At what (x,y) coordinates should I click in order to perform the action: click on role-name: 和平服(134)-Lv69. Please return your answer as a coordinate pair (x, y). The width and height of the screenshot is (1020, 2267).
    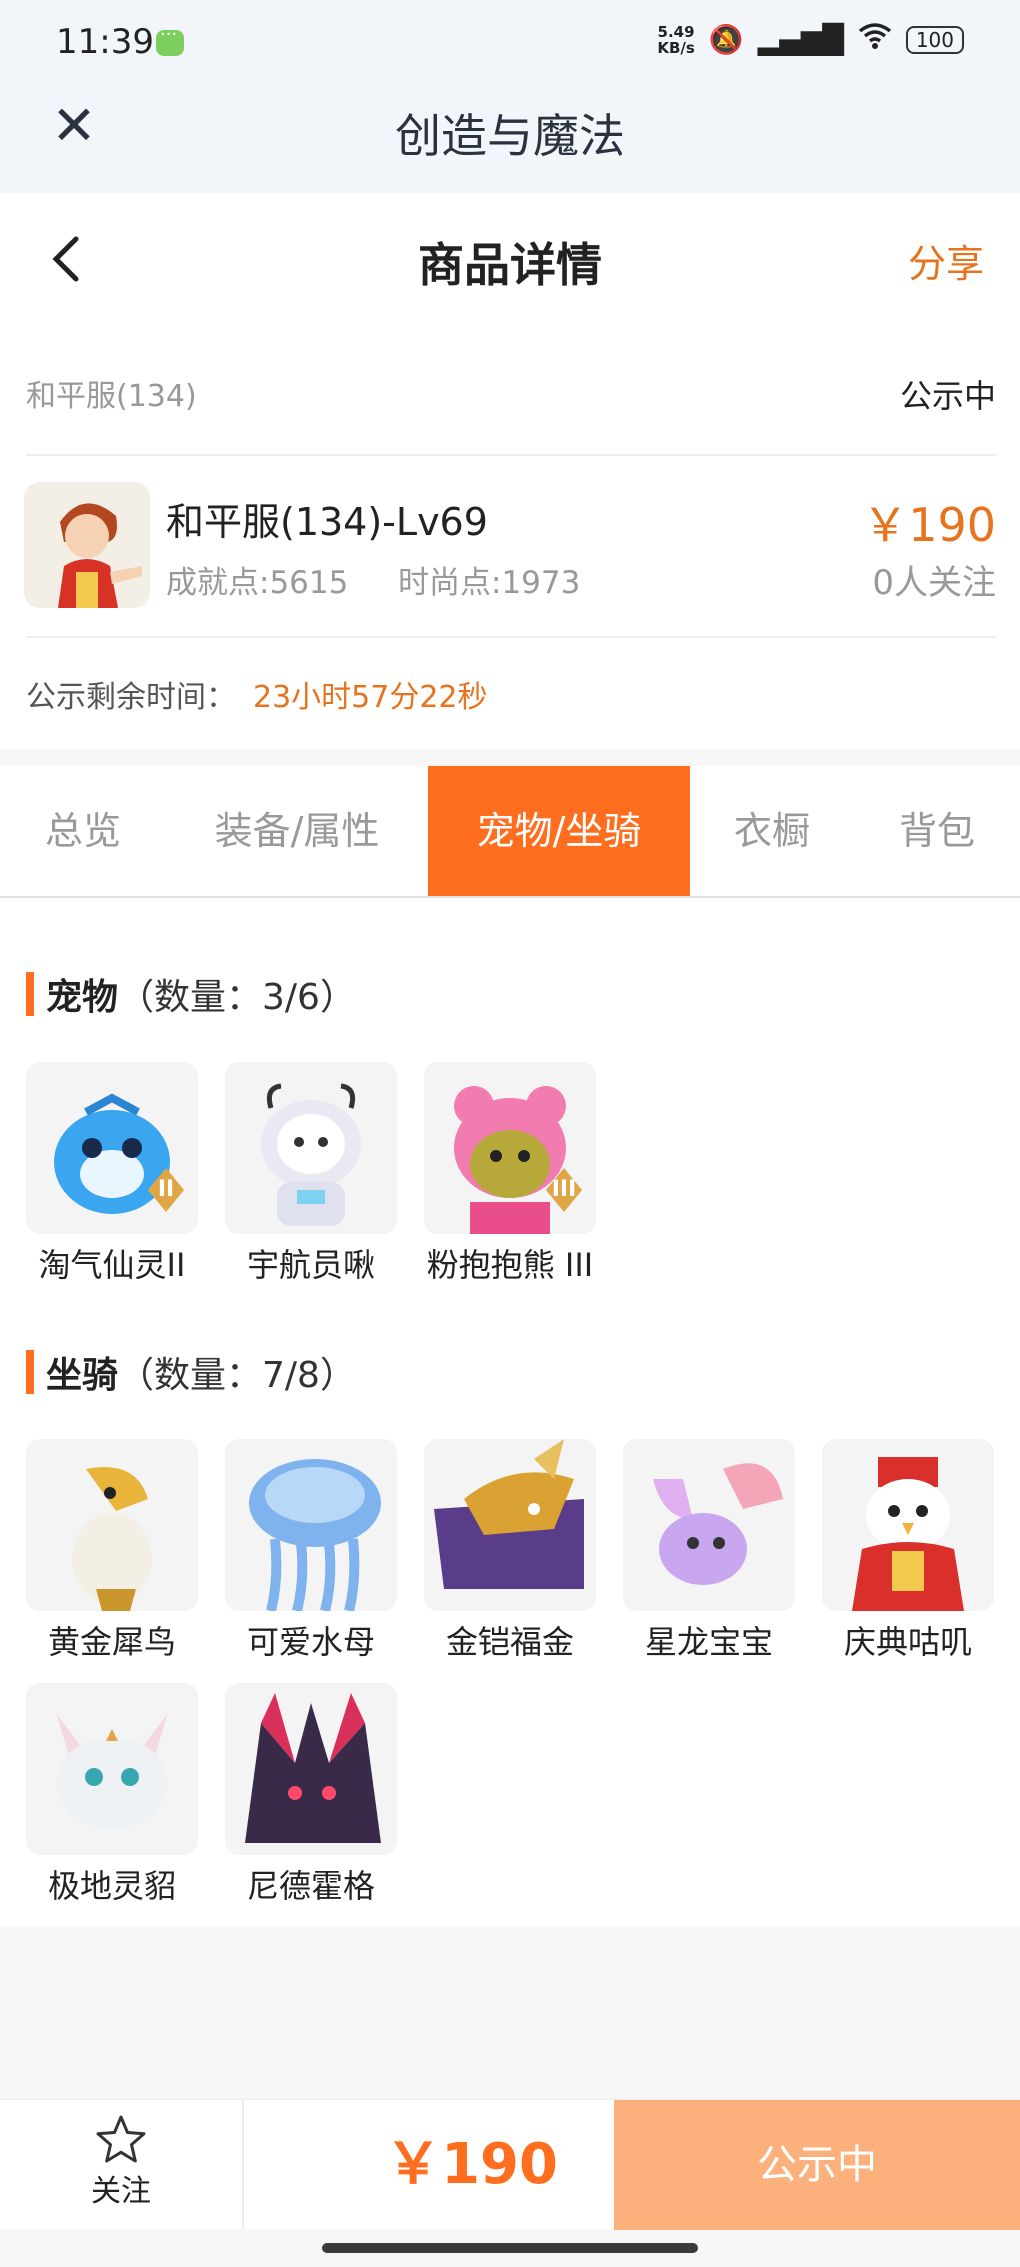
    Looking at the image, I should click on (327, 522).